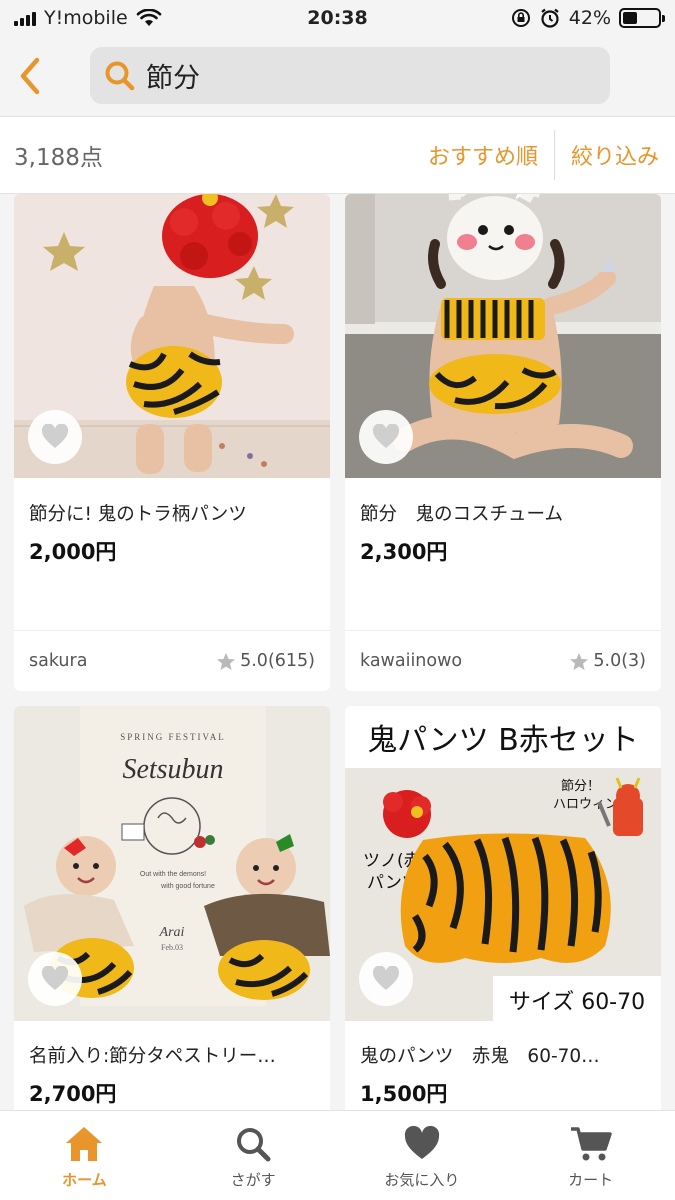  I want to click on wifi-icon, so click(148, 17).